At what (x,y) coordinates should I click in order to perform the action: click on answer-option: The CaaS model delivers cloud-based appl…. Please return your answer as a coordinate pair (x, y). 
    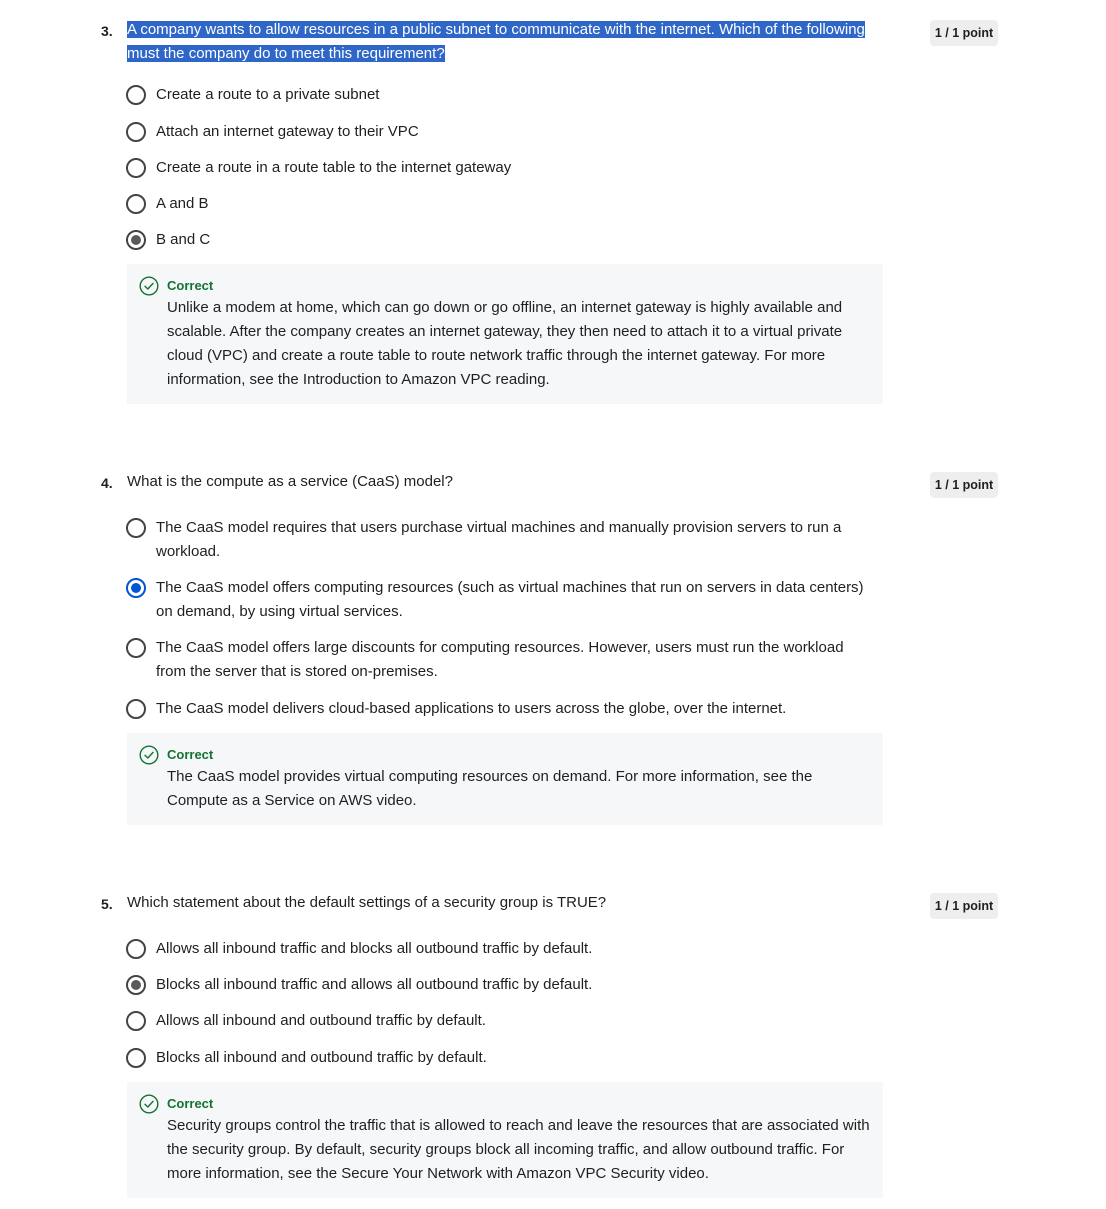
    Looking at the image, I should click on (496, 710).